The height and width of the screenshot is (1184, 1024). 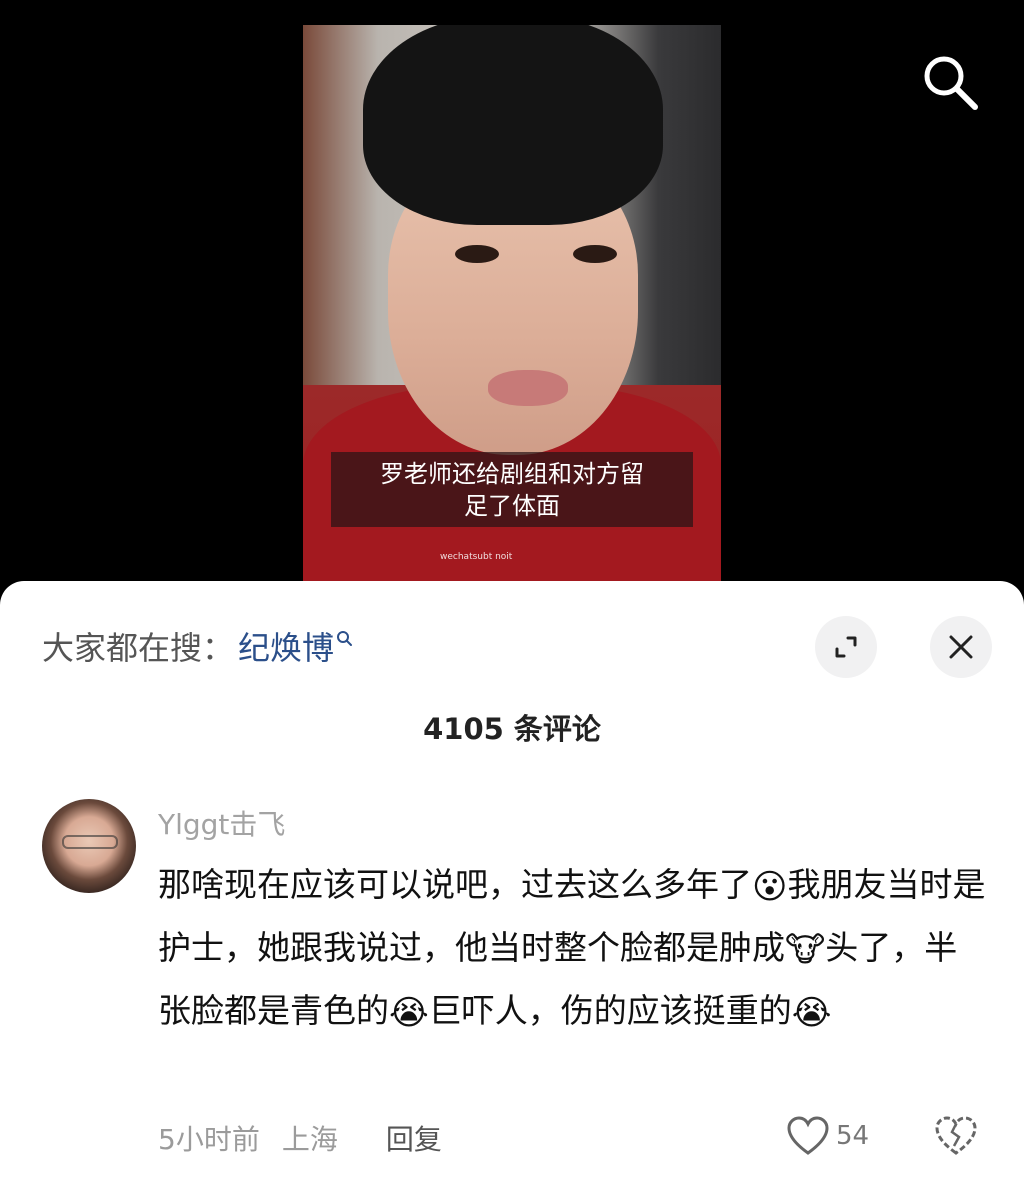 I want to click on small-search-icon, so click(x=345, y=638).